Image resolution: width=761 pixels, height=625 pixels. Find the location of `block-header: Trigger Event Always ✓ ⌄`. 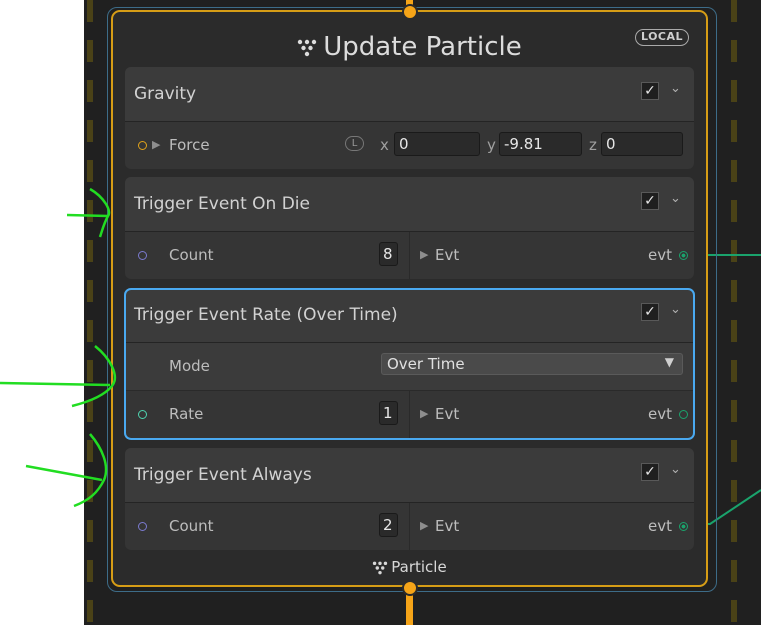

block-header: Trigger Event Always ✓ ⌄ is located at coordinates (409, 475).